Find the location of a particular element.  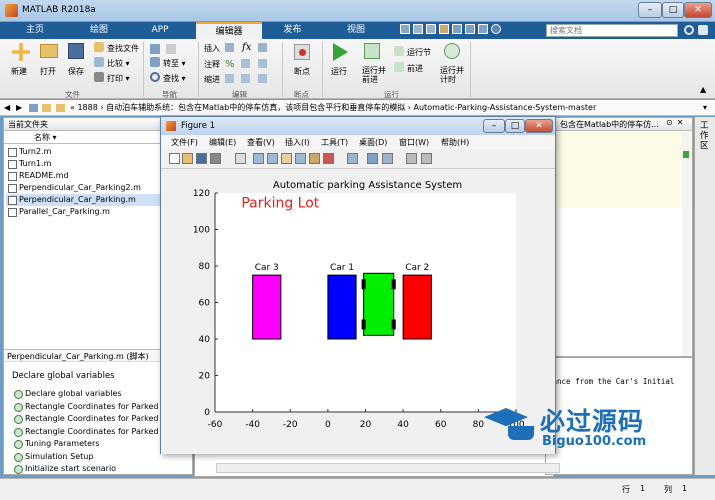

open-file-icon is located at coordinates (187, 158).